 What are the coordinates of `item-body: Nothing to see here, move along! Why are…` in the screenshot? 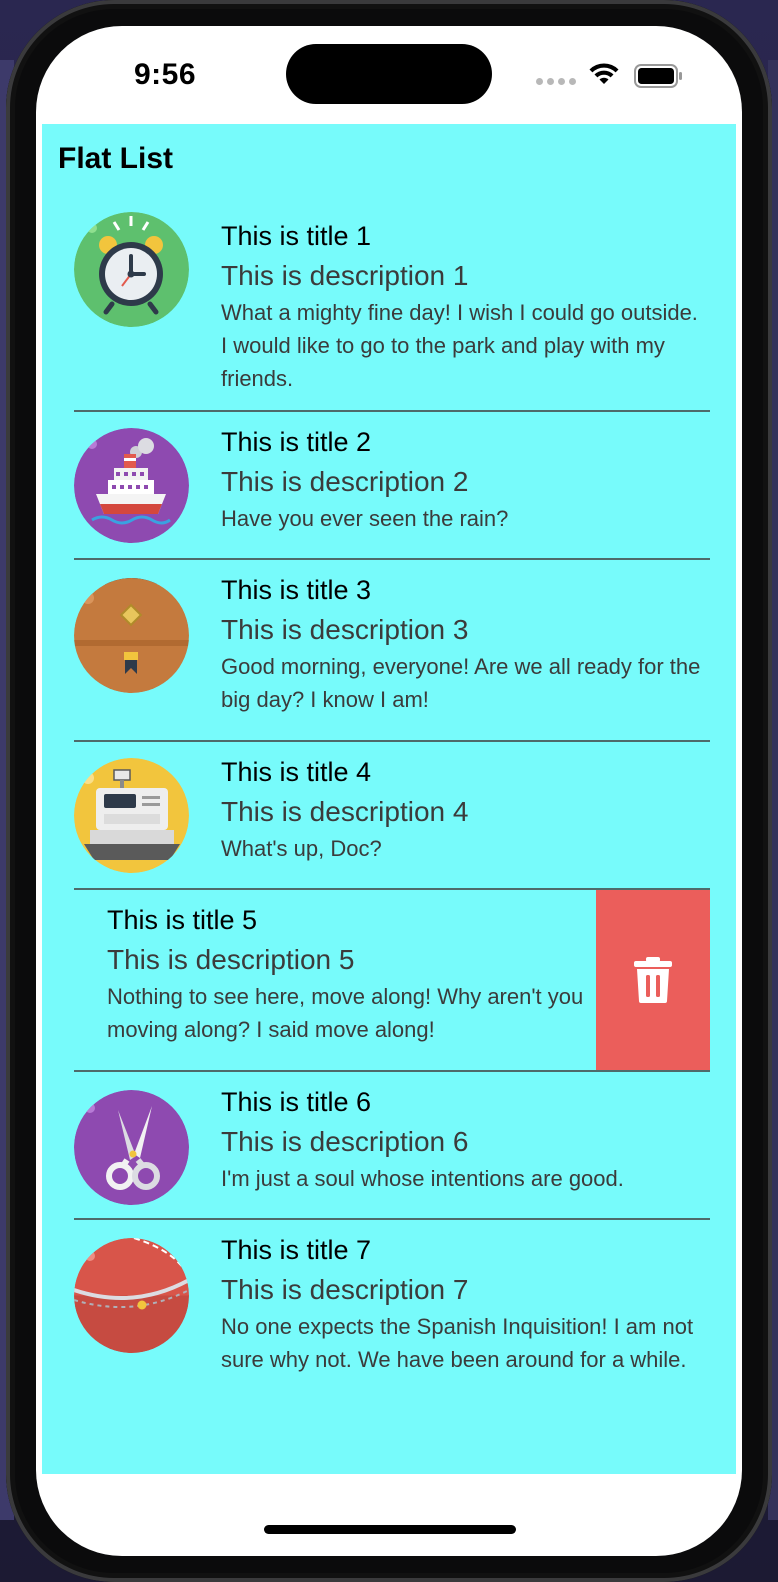 It's located at (345, 1013).